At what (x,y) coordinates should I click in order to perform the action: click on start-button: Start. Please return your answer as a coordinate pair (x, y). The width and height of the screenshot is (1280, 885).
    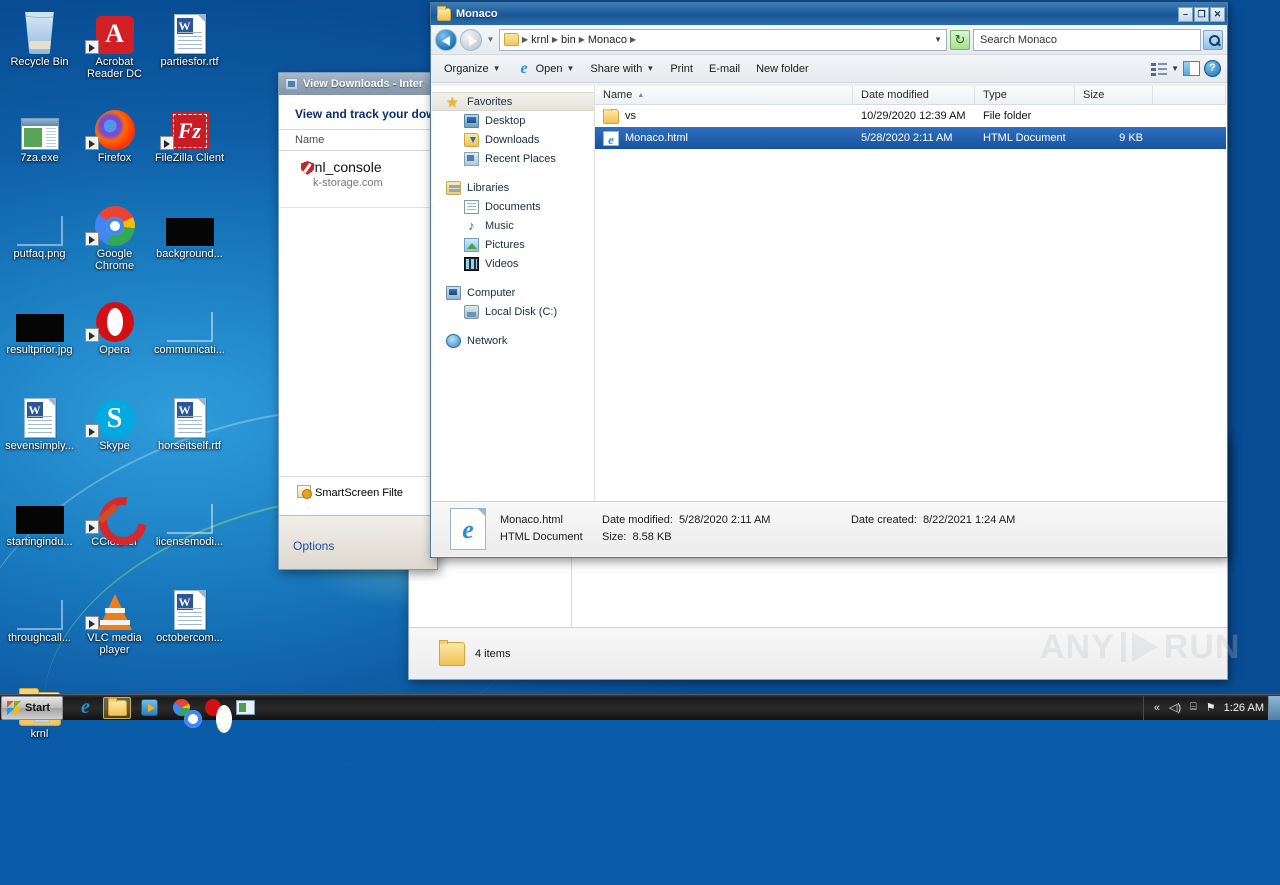
    Looking at the image, I should click on (32, 707).